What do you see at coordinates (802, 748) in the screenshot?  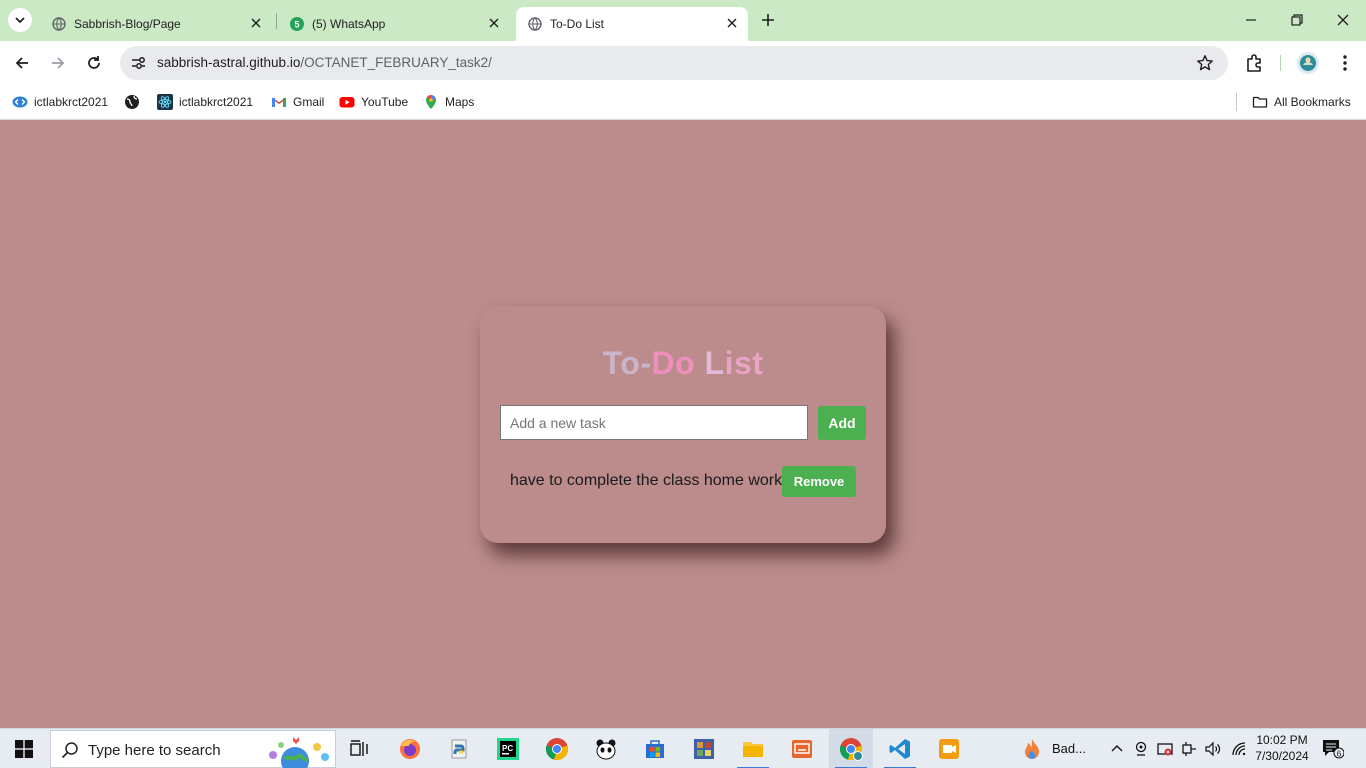 I see `slides-app` at bounding box center [802, 748].